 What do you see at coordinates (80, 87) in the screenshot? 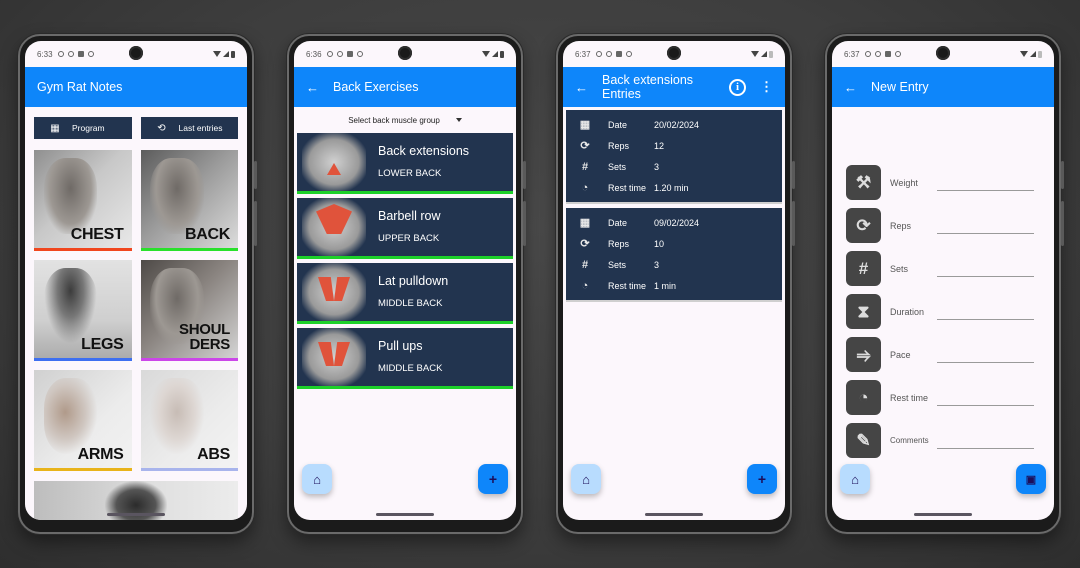
I see `app-title: Gym Rat Notes` at bounding box center [80, 87].